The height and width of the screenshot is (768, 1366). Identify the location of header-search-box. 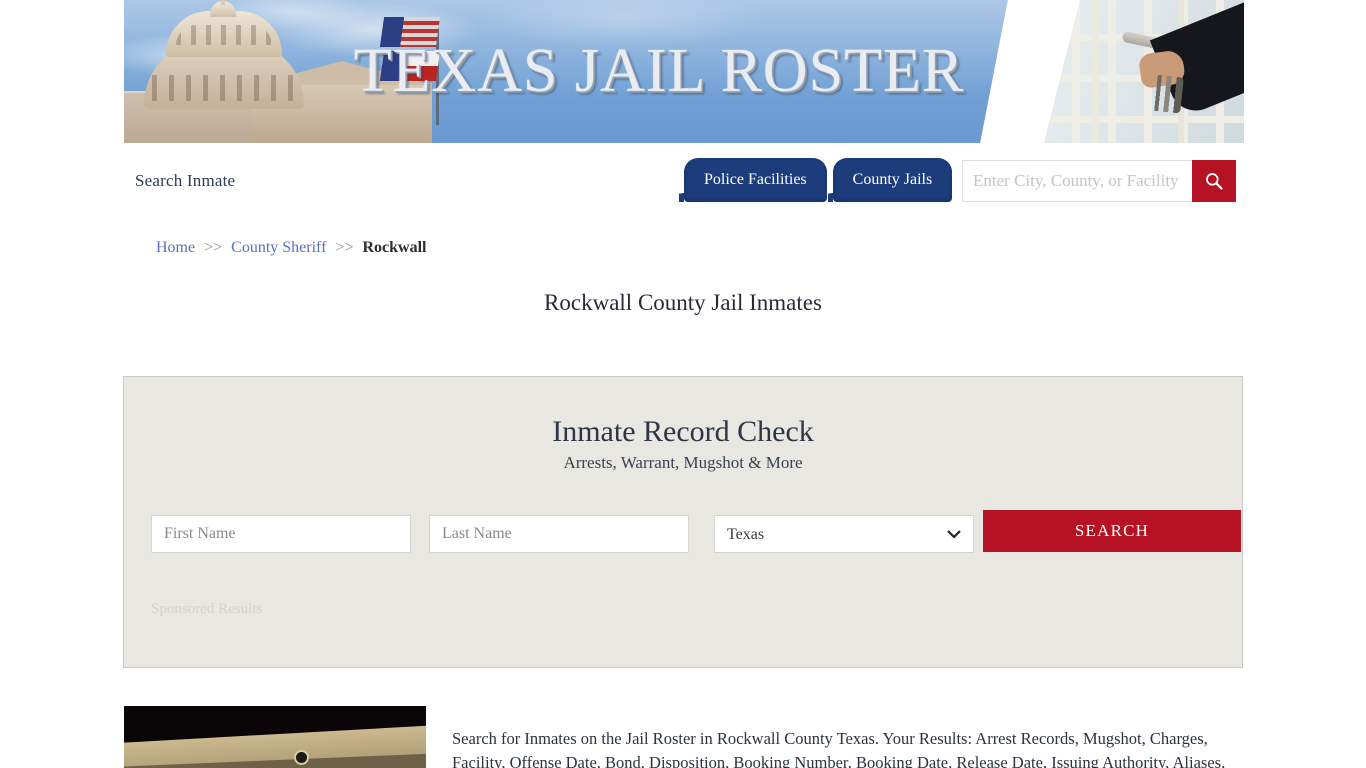
(1078, 181).